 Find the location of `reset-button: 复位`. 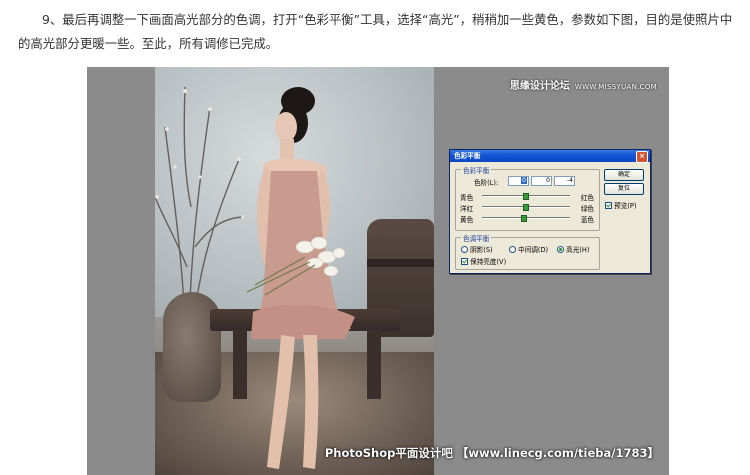

reset-button: 复位 is located at coordinates (624, 189).